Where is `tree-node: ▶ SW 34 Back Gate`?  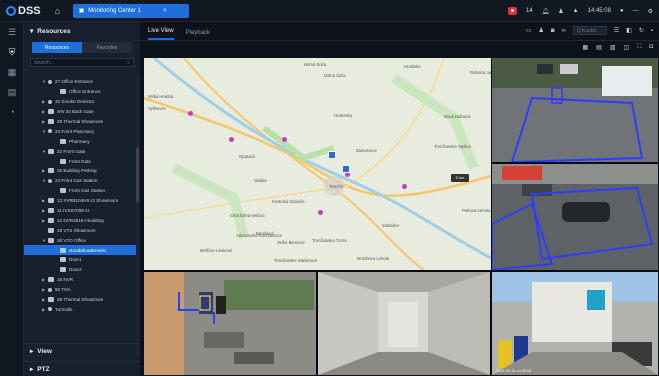
tree-node: ▶ SW 34 Back Gate is located at coordinates (80, 112).